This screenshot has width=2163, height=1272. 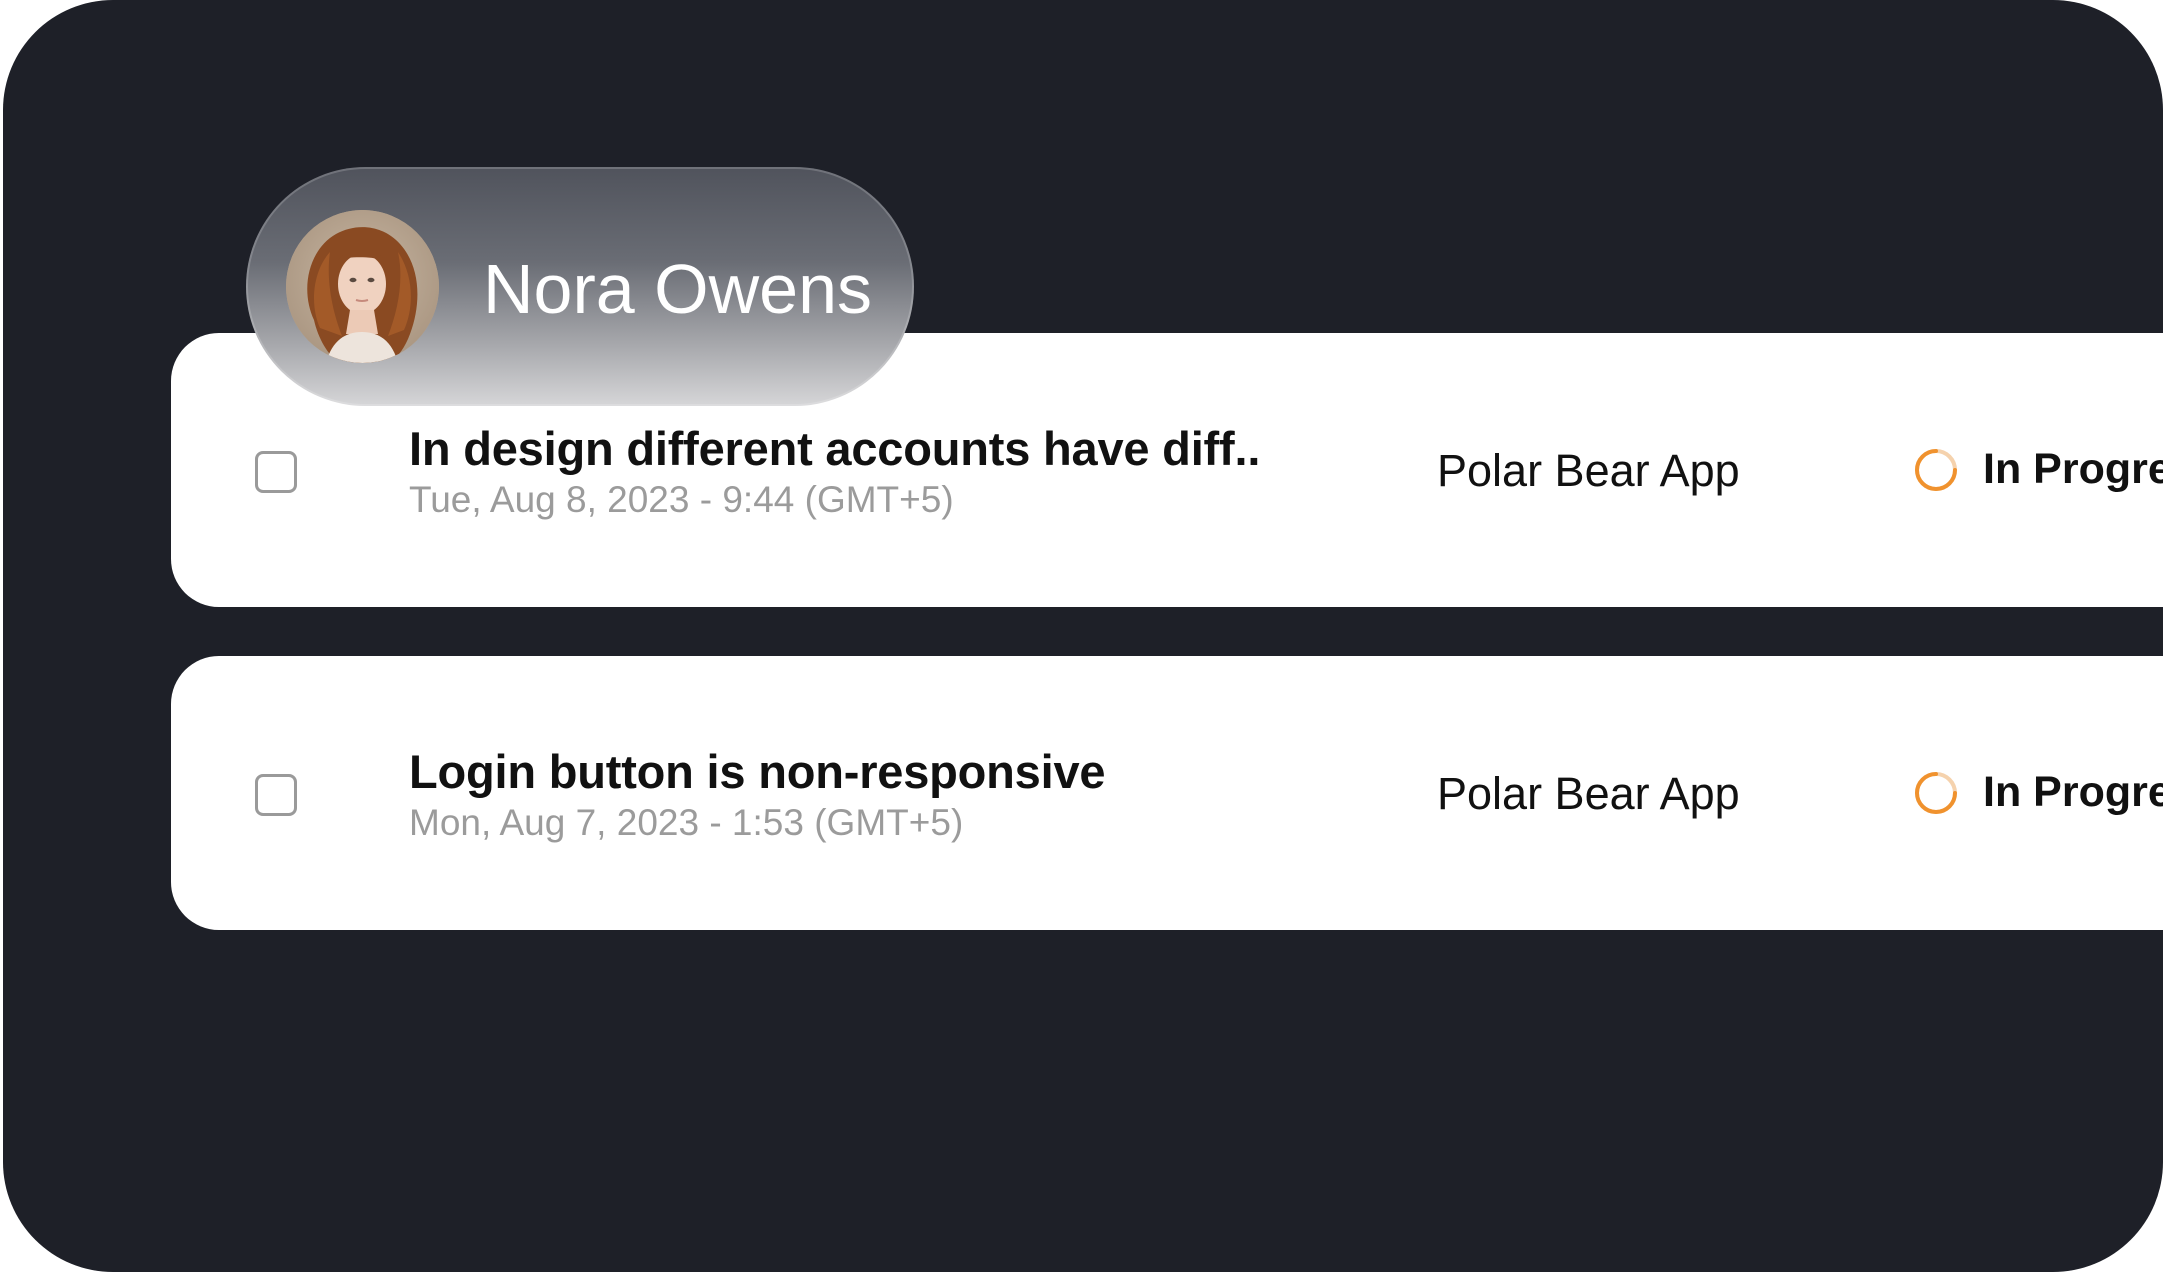 What do you see at coordinates (681, 499) in the screenshot?
I see `task-date: Tue, Aug 8, 2023 - 9:44 (GMT+5)` at bounding box center [681, 499].